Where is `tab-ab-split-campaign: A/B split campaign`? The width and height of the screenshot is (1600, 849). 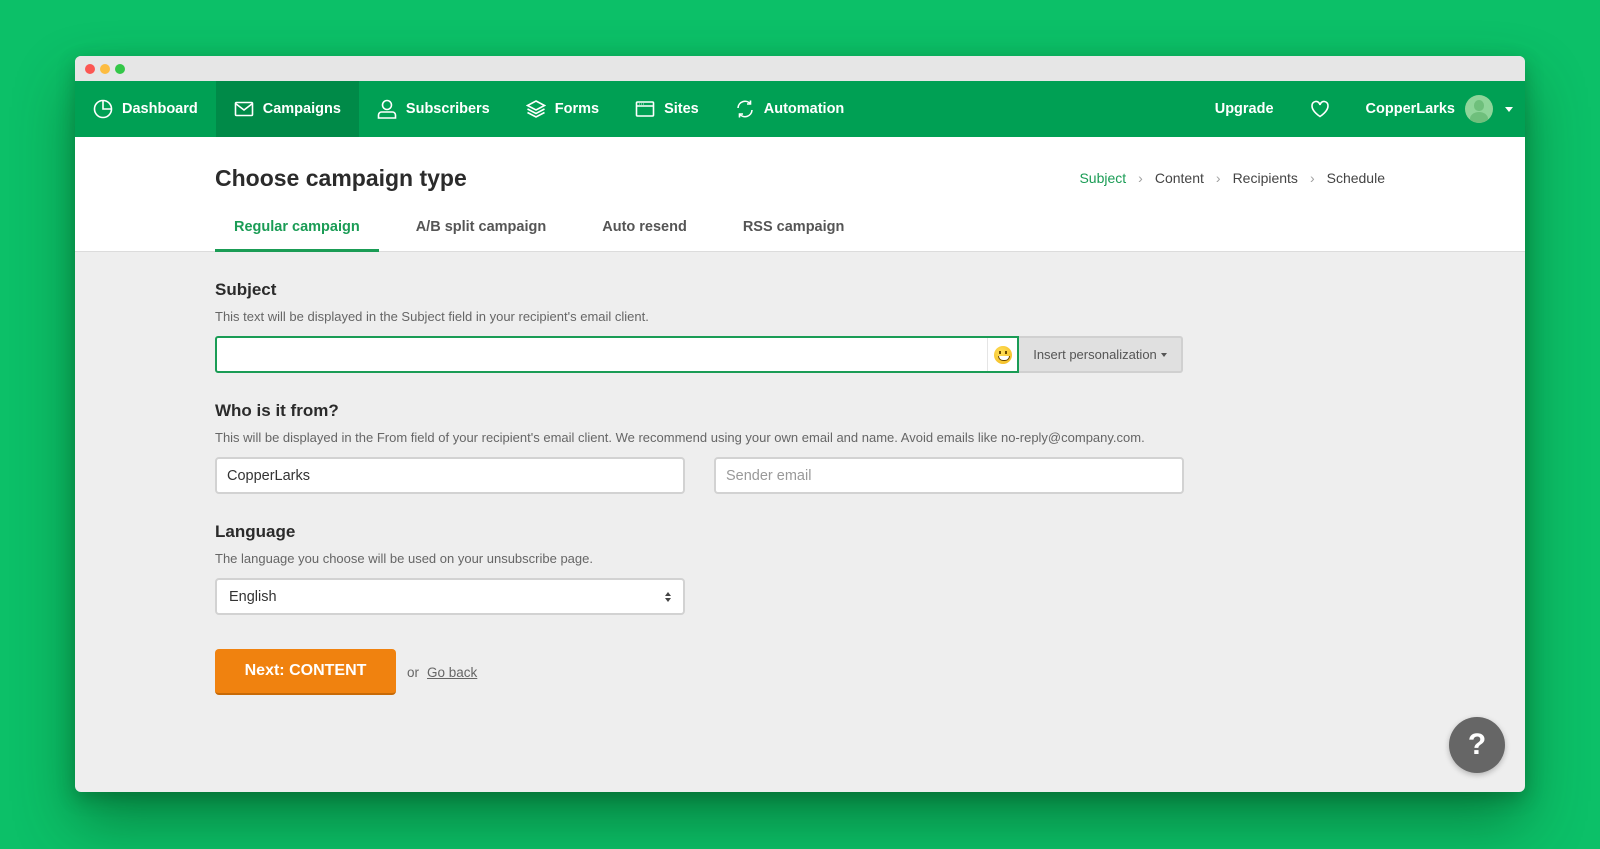
tab-ab-split-campaign: A/B split campaign is located at coordinates (481, 235).